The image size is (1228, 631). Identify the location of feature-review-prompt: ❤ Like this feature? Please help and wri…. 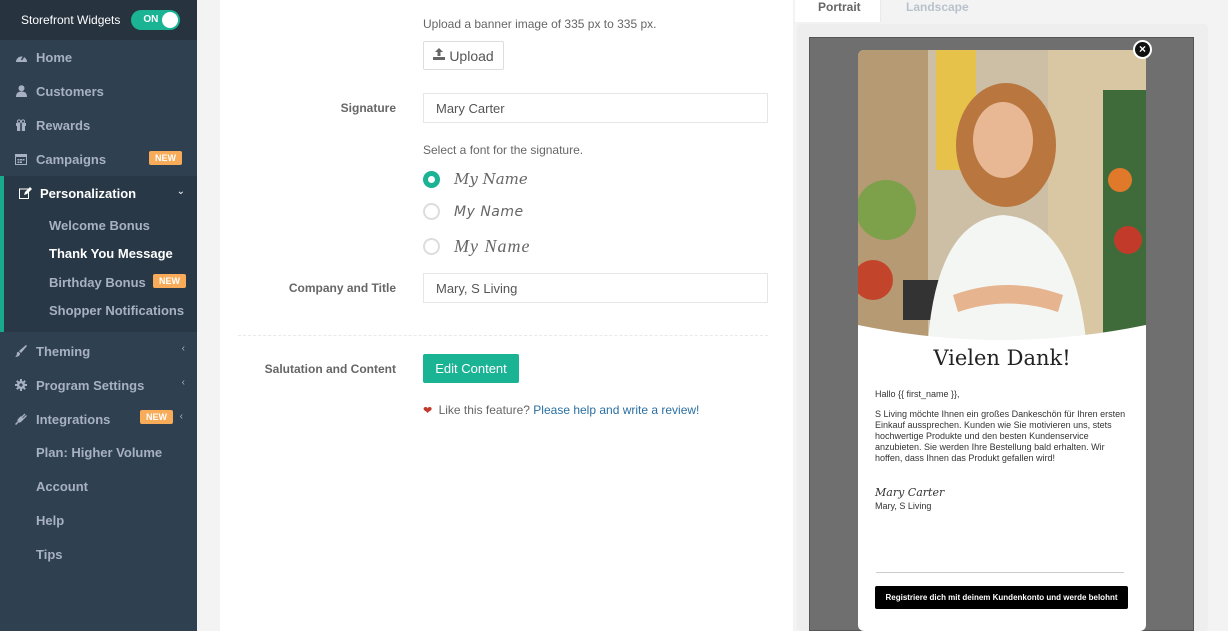
(561, 410).